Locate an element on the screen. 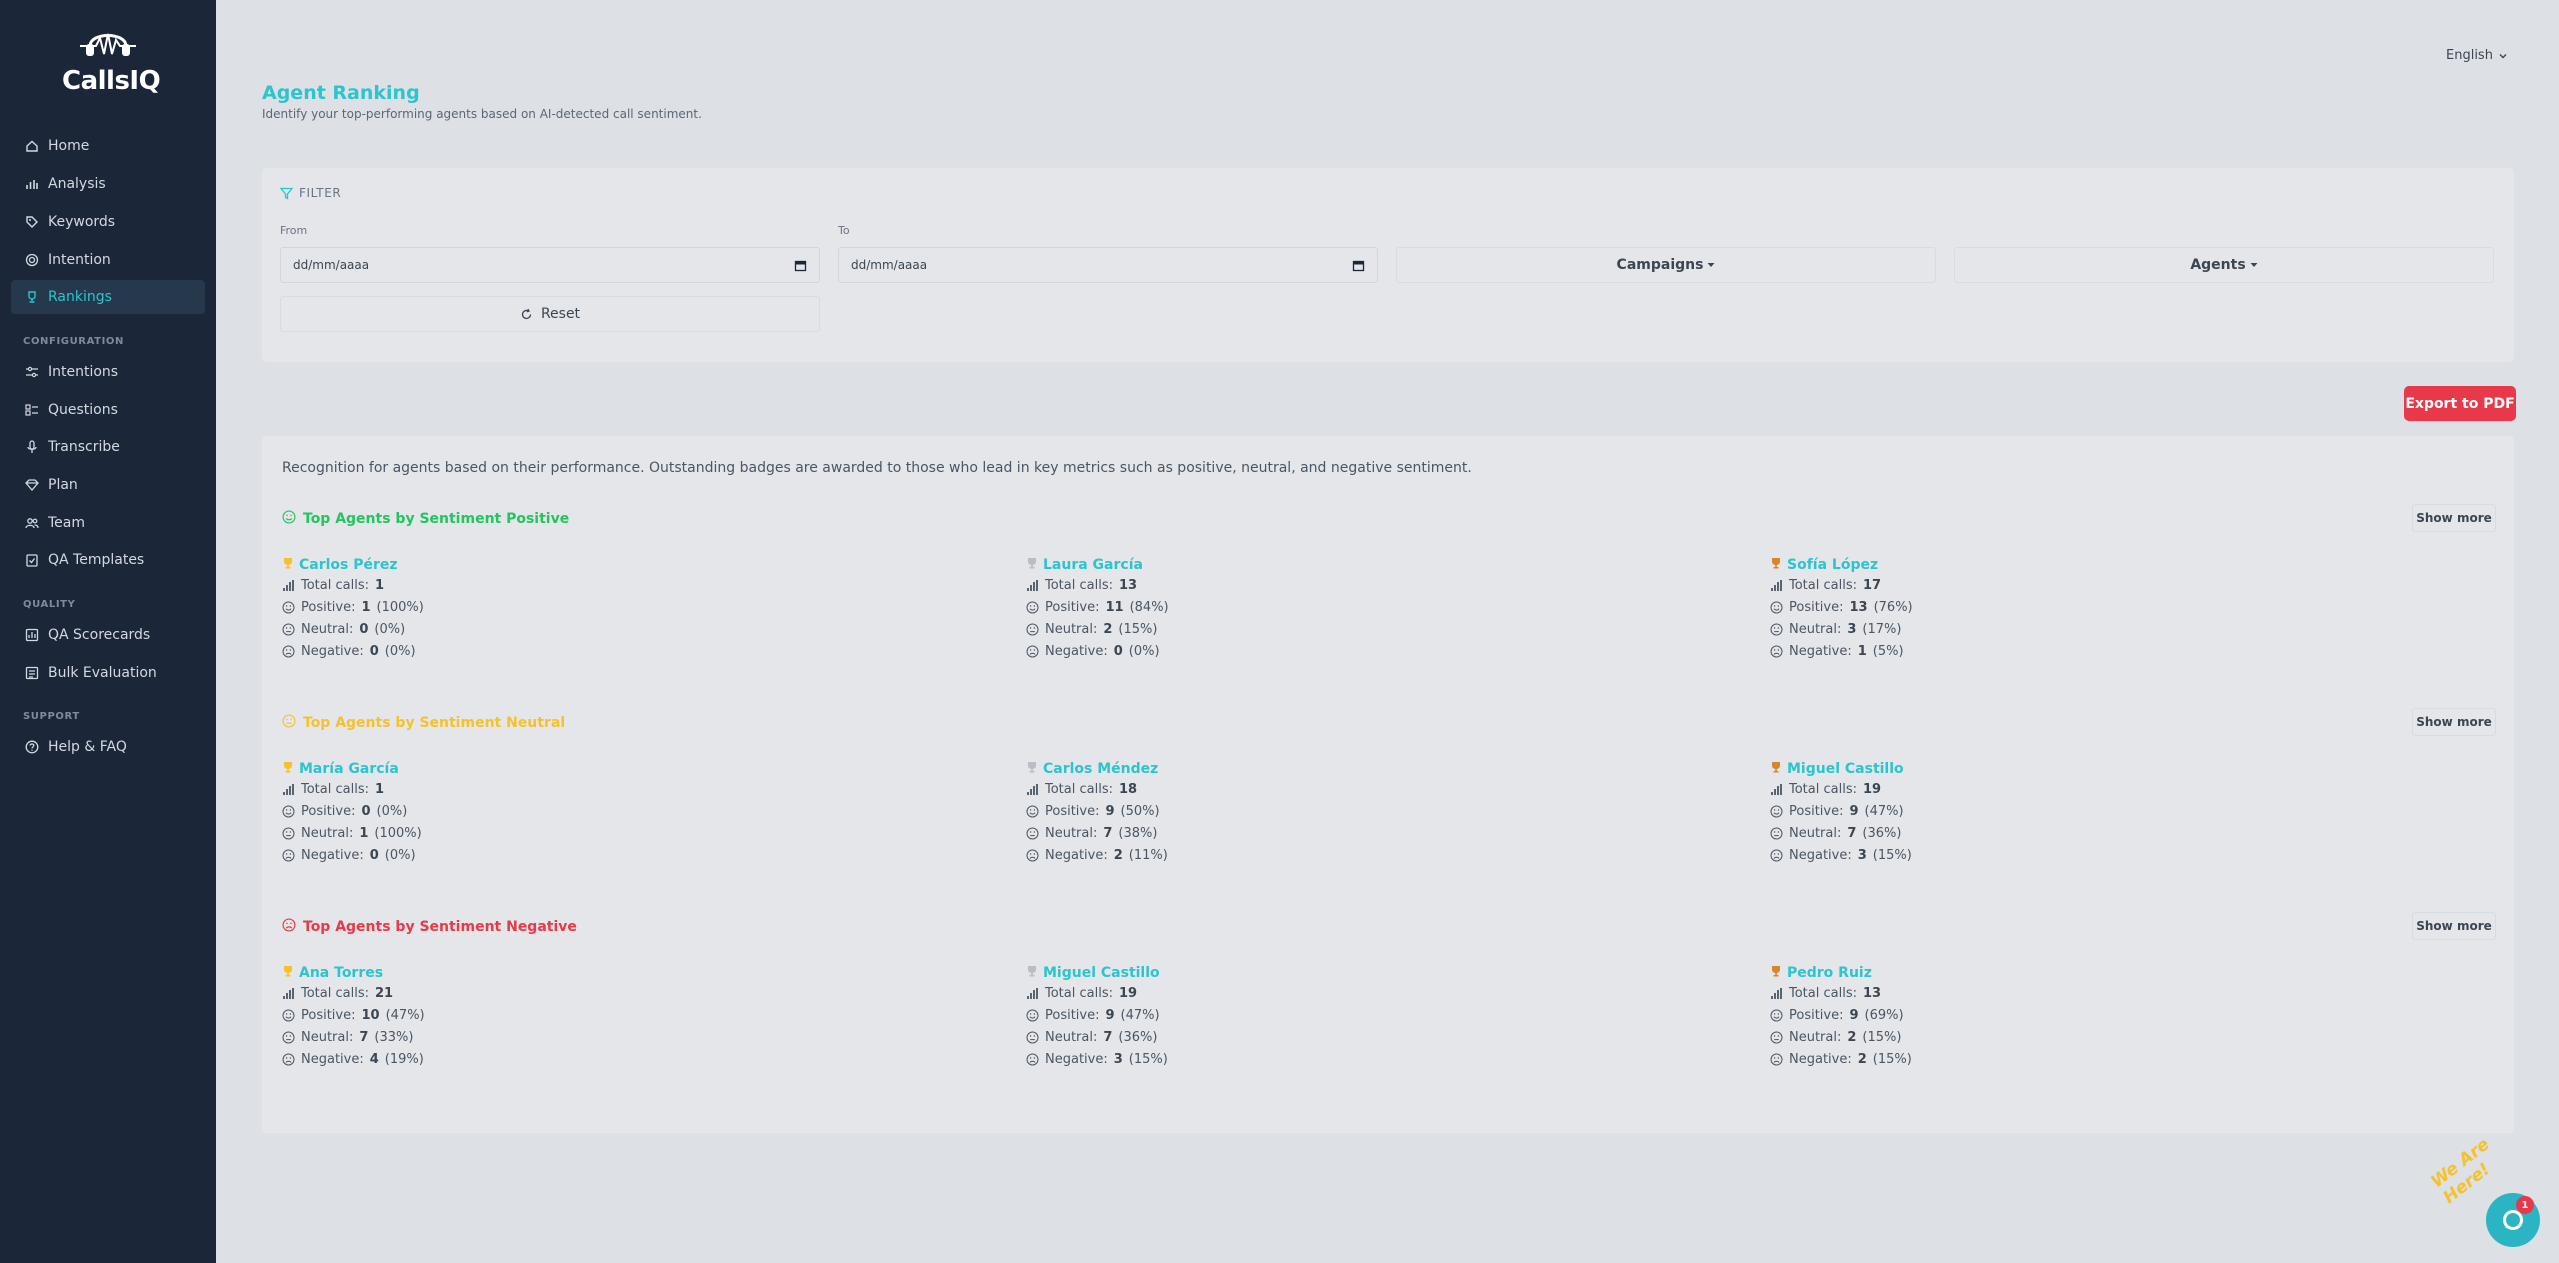 The width and height of the screenshot is (2559, 1263). stat-percent: (69%) is located at coordinates (1884, 1015).